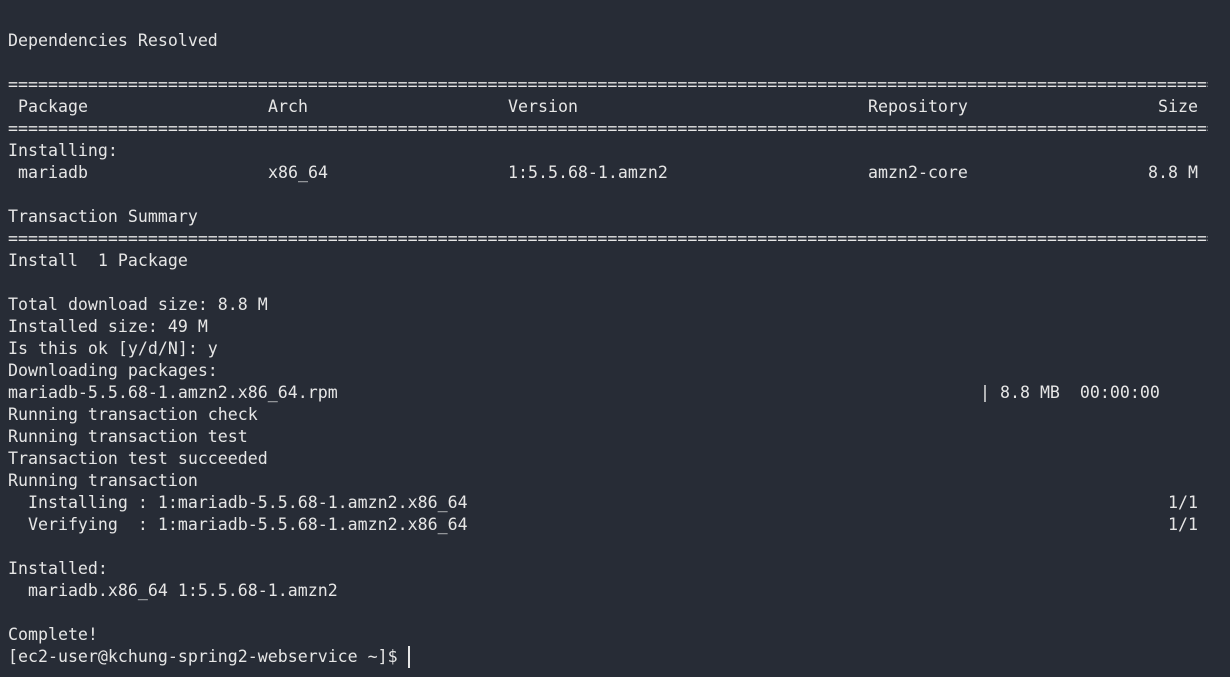 The image size is (1230, 677). I want to click on installed-label: Installed:, so click(58, 568).